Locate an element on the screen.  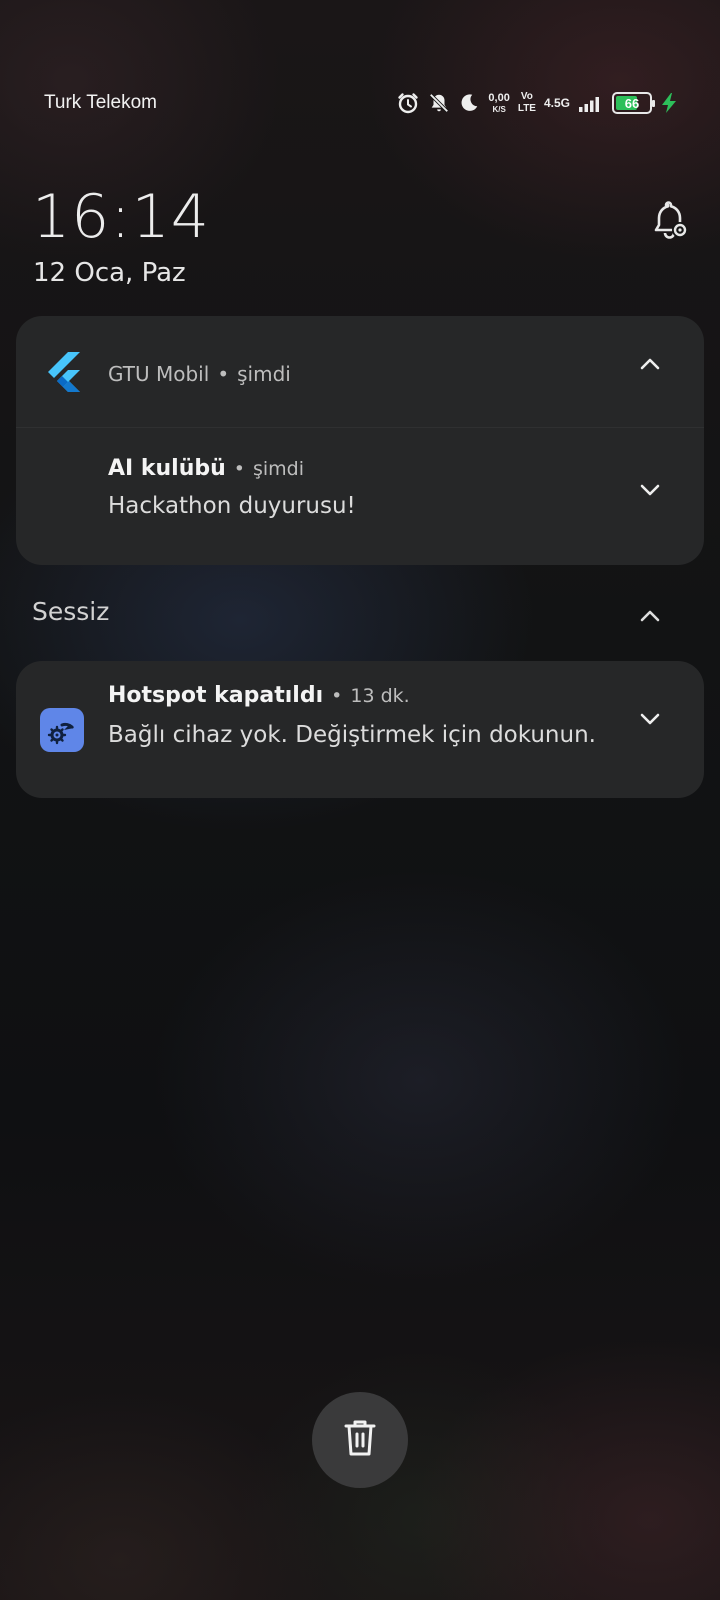
volte-indicator: Vo LTE is located at coordinates (526, 102).